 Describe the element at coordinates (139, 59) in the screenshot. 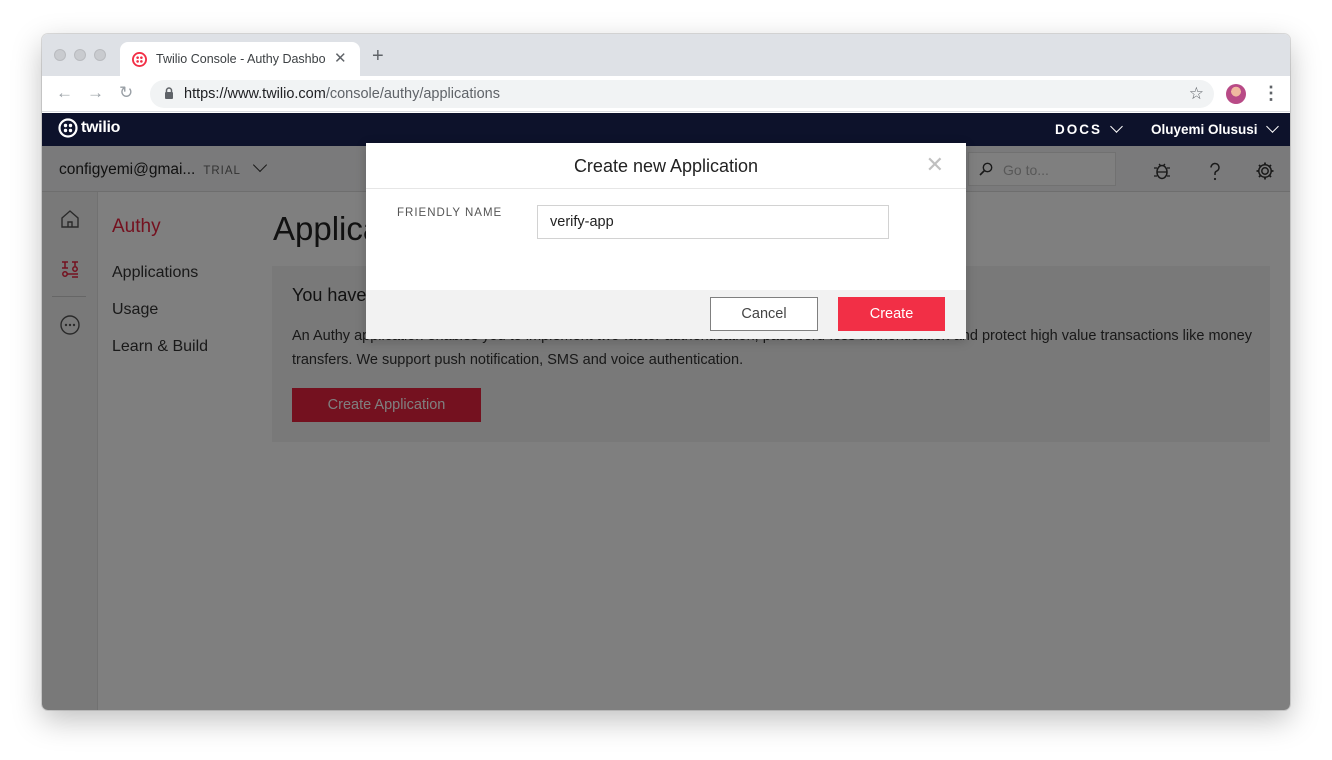

I see `twilio-favicon-icon` at that location.